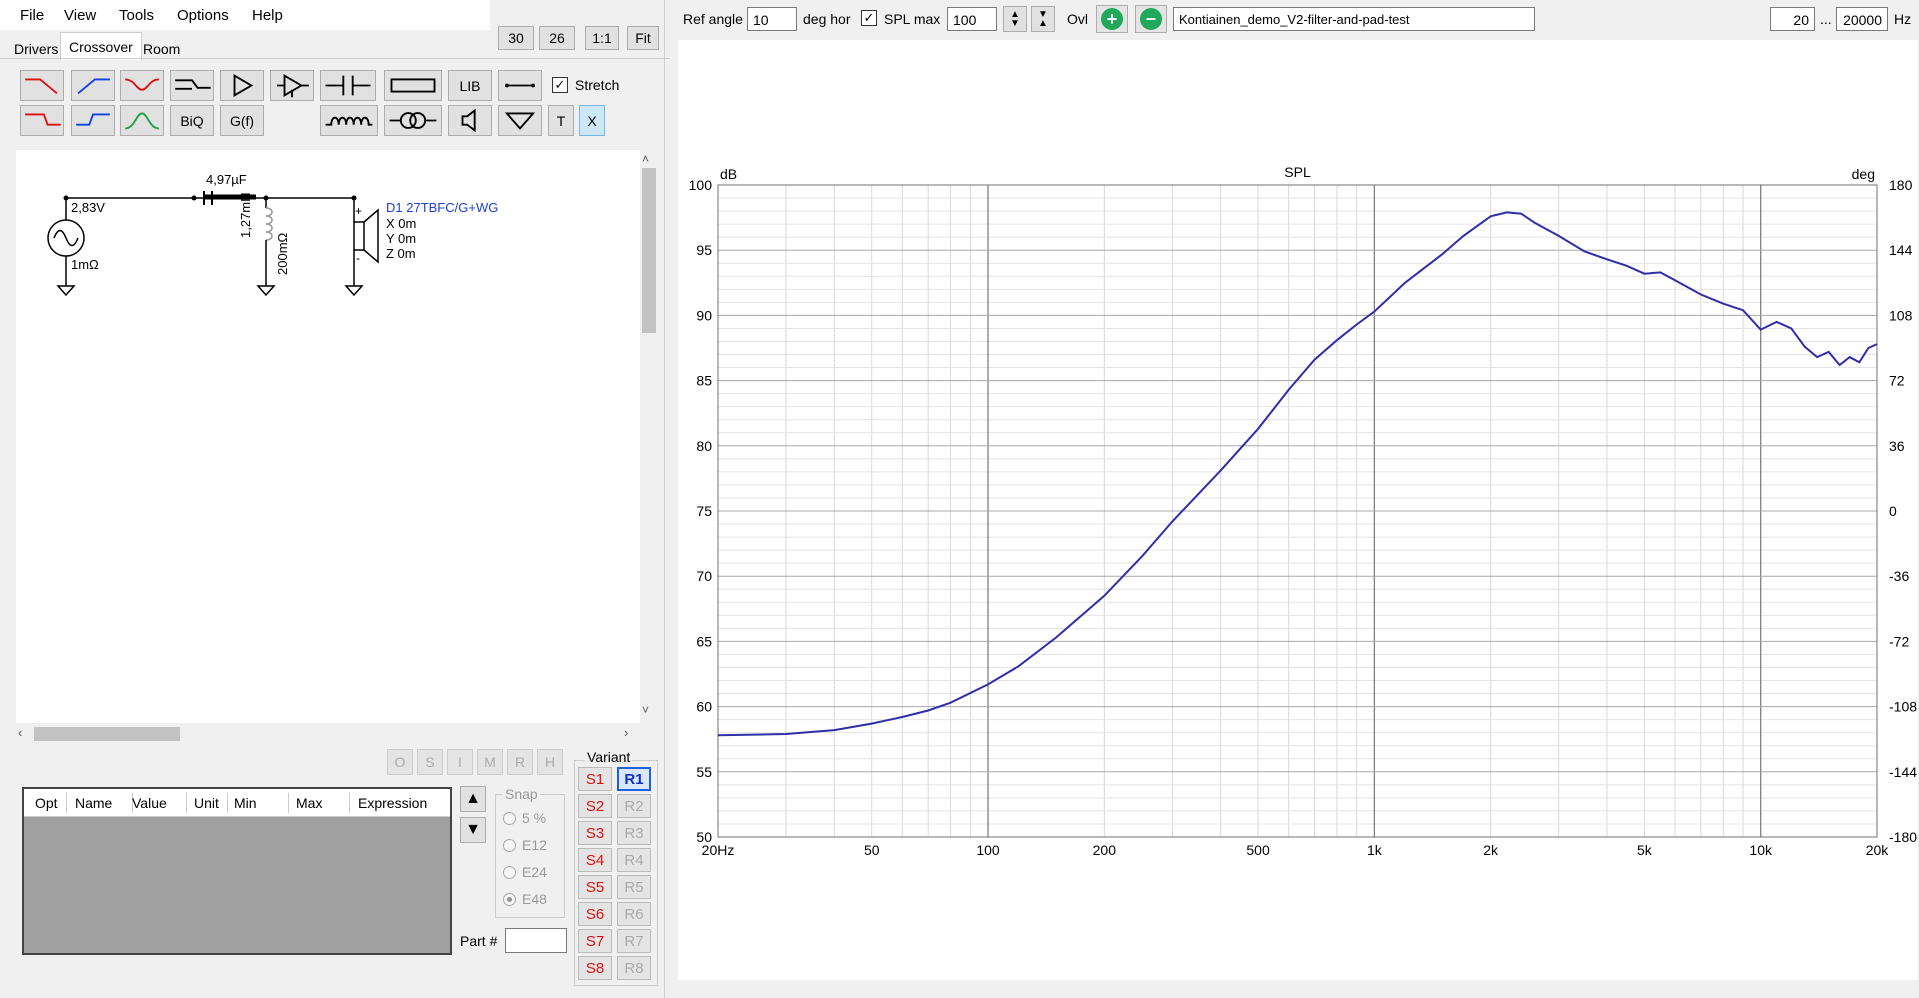 The height and width of the screenshot is (998, 1919). Describe the element at coordinates (772, 19) in the screenshot. I see `ref-angle-input: 10` at that location.